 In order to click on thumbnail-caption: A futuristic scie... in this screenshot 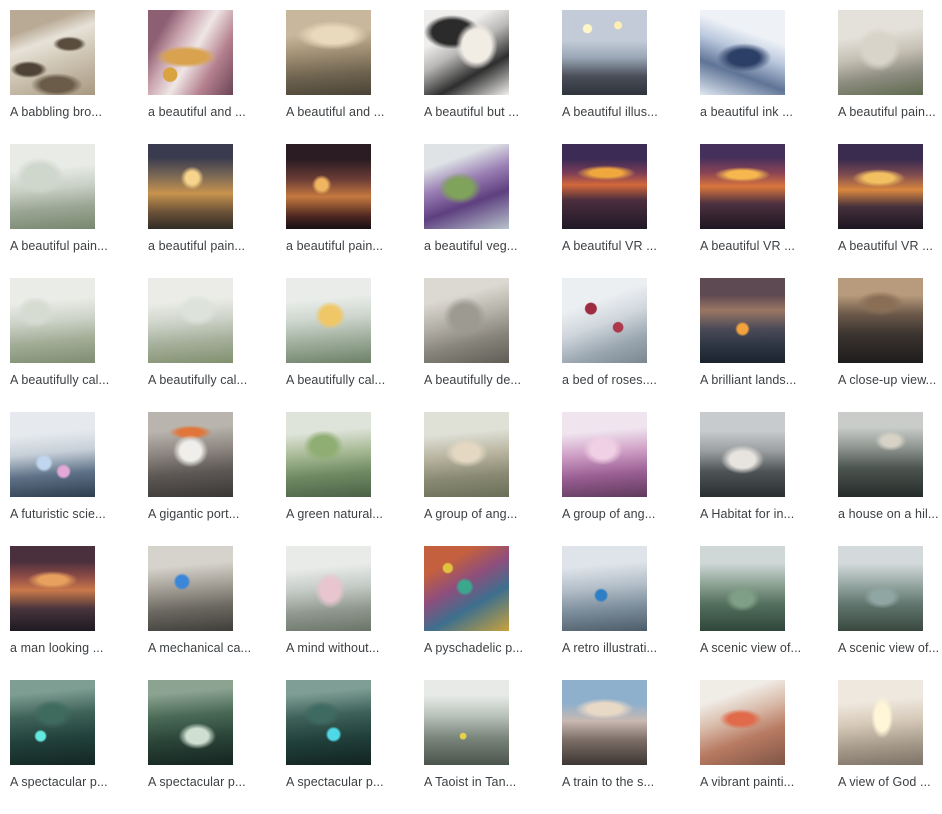, I will do `click(58, 514)`.